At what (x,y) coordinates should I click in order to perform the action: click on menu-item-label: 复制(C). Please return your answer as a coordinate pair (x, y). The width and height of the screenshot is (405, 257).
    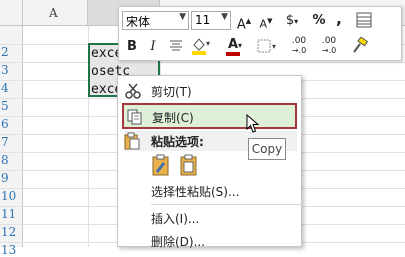
    Looking at the image, I should click on (173, 118).